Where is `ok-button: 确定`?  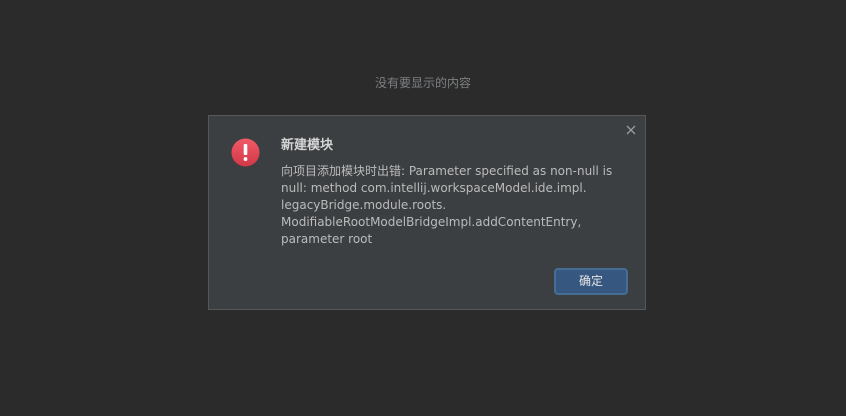
ok-button: 确定 is located at coordinates (591, 281).